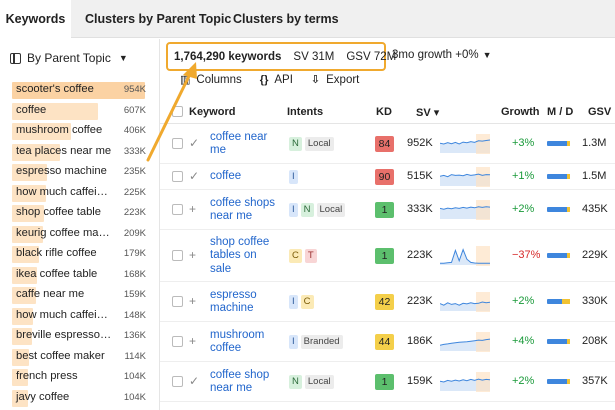  What do you see at coordinates (420, 255) in the screenshot?
I see `search-volume: 223K` at bounding box center [420, 255].